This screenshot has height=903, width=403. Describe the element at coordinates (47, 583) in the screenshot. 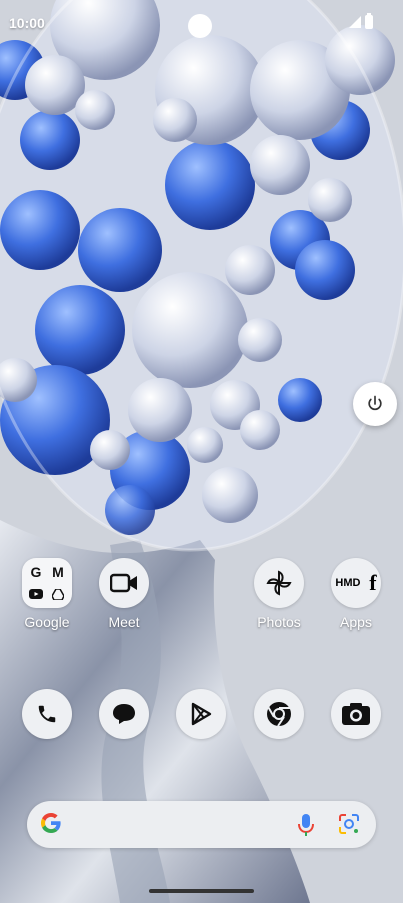

I see `google-folder-icon: G M` at that location.